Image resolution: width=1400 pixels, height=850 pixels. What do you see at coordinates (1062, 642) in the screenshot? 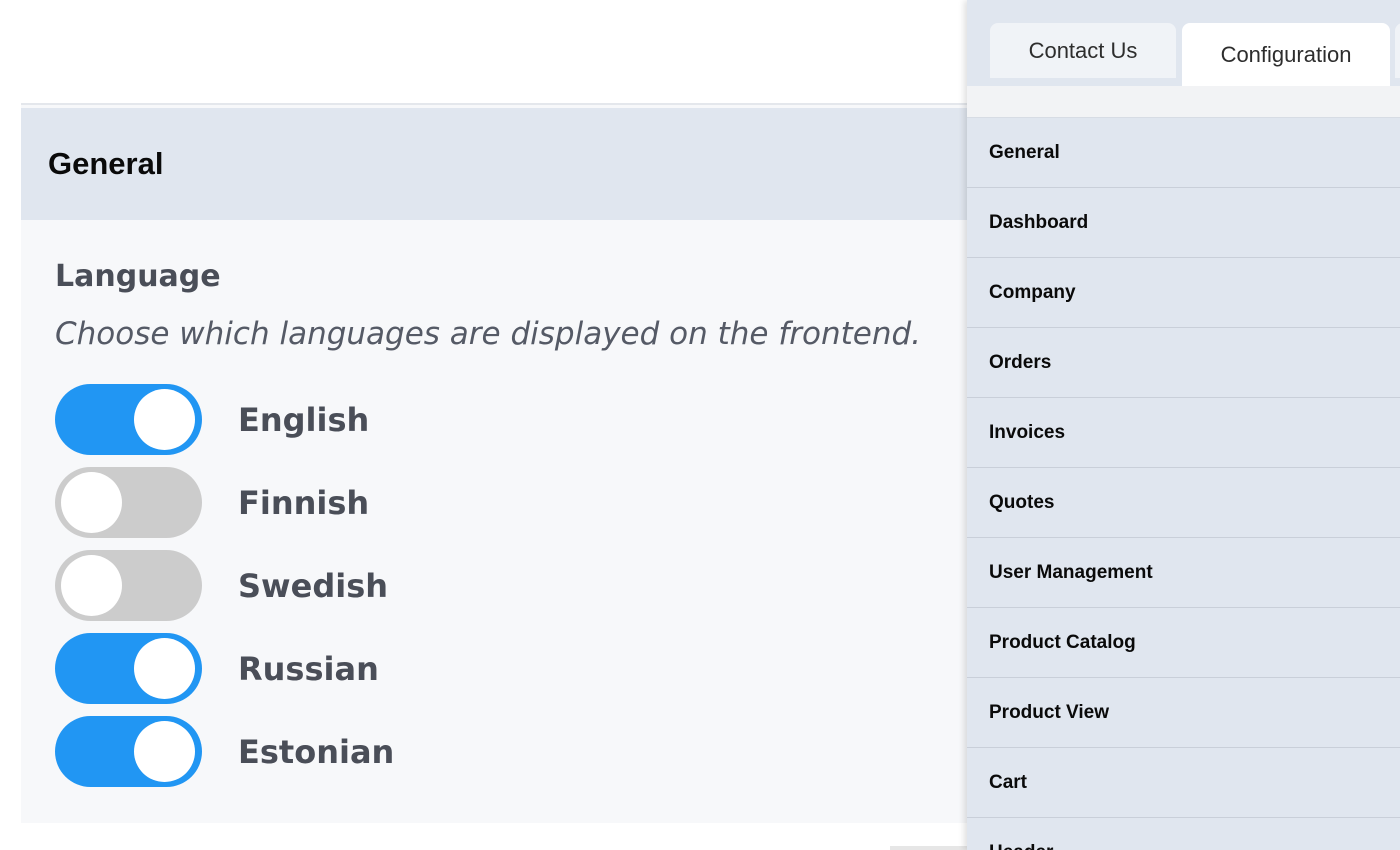
I see `nav-item-label: Product Catalog` at bounding box center [1062, 642].